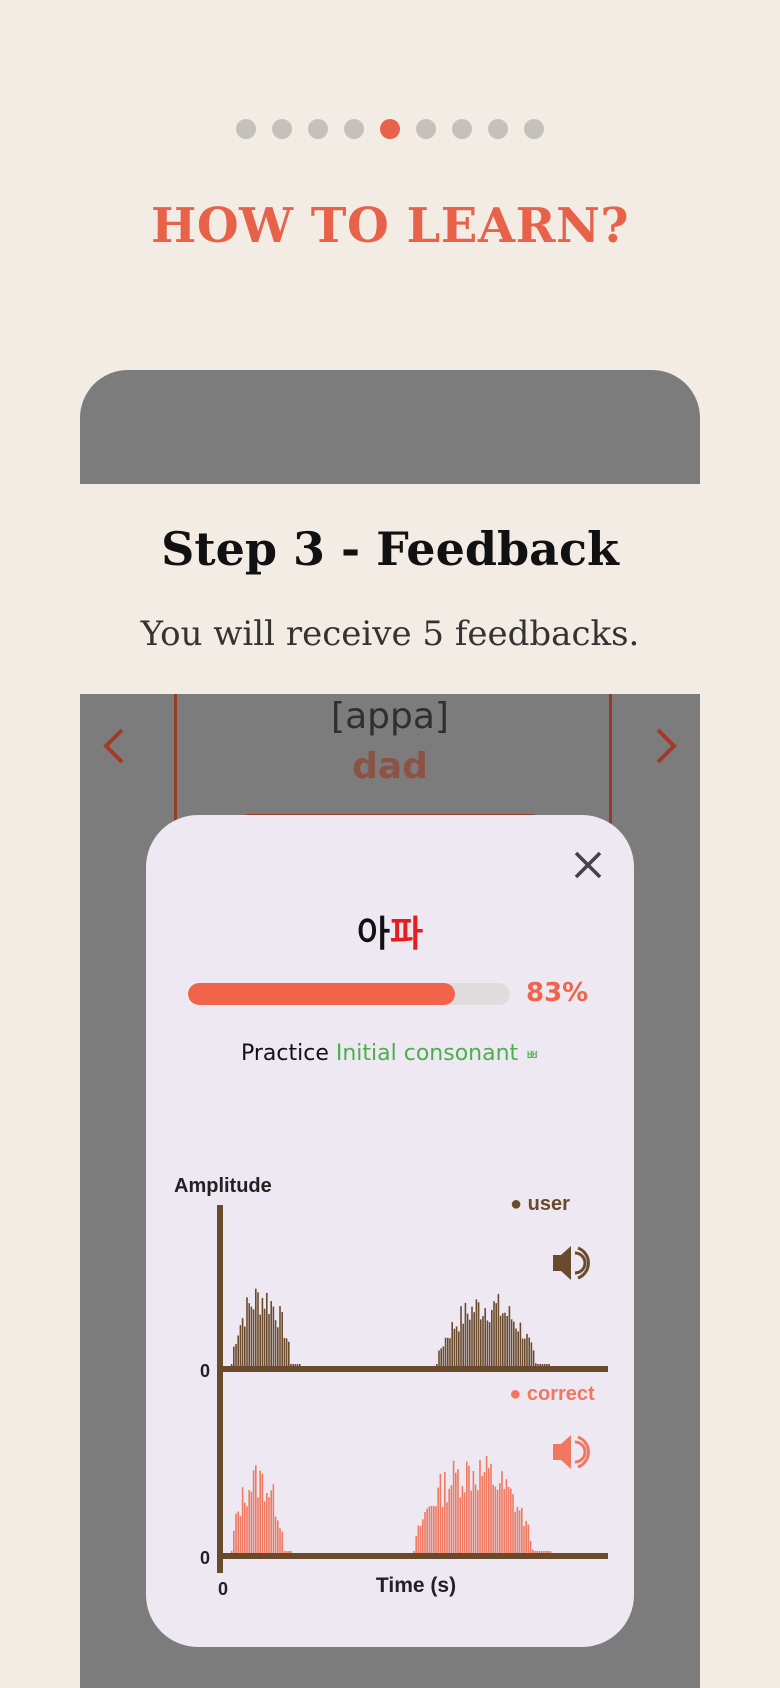 Image resolution: width=780 pixels, height=1688 pixels. What do you see at coordinates (416, 1585) in the screenshot?
I see `x-axis-label: Time (s)` at bounding box center [416, 1585].